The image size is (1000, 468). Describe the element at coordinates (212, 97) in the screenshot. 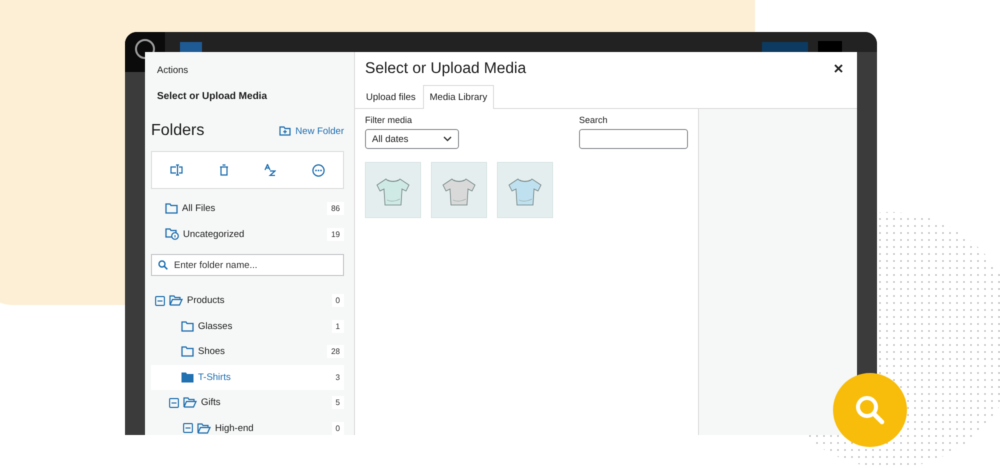

I see `panel-title: Select or Upload Media` at that location.